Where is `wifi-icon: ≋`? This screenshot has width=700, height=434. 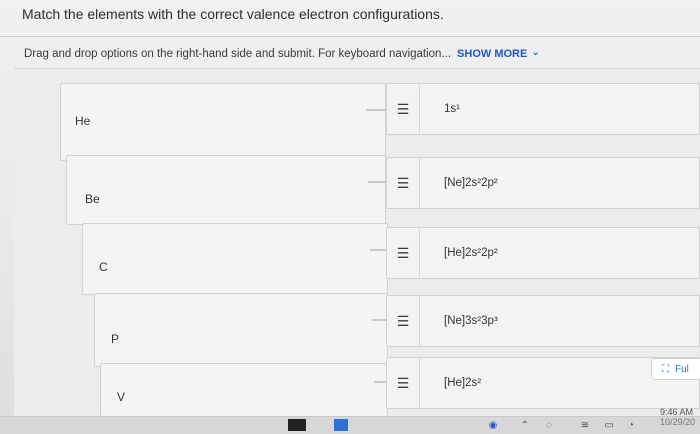 wifi-icon: ≋ is located at coordinates (585, 425).